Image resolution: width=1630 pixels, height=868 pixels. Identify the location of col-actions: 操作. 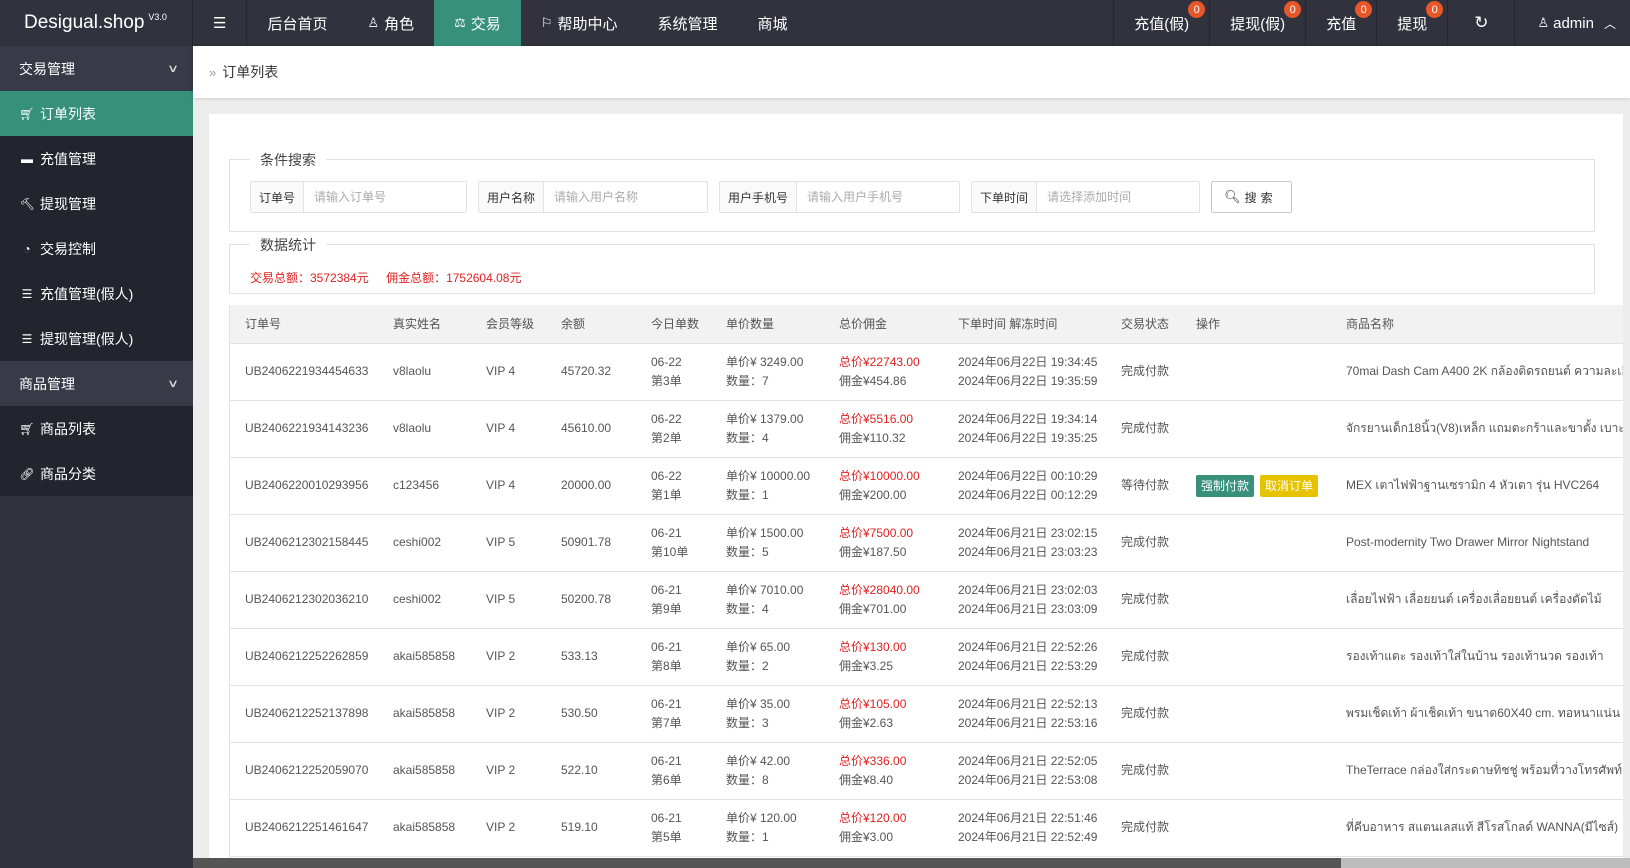
(1256, 324).